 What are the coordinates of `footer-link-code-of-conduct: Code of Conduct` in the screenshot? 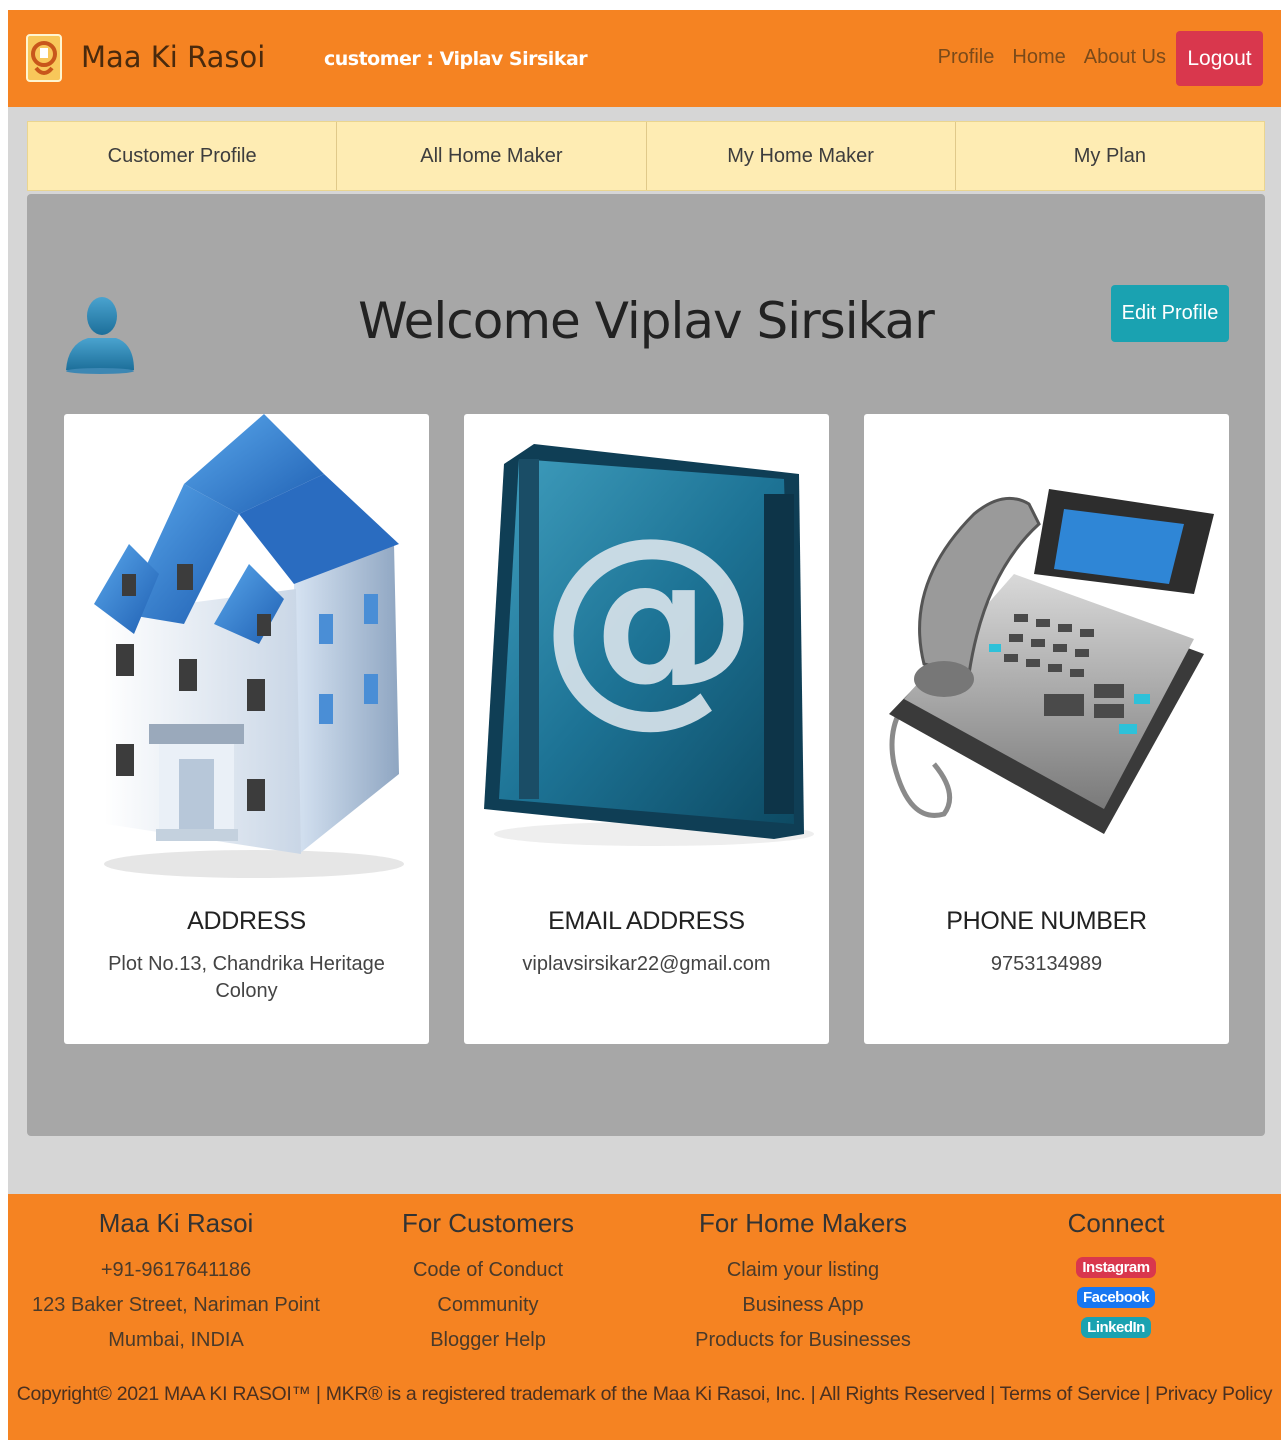 It's located at (488, 1270).